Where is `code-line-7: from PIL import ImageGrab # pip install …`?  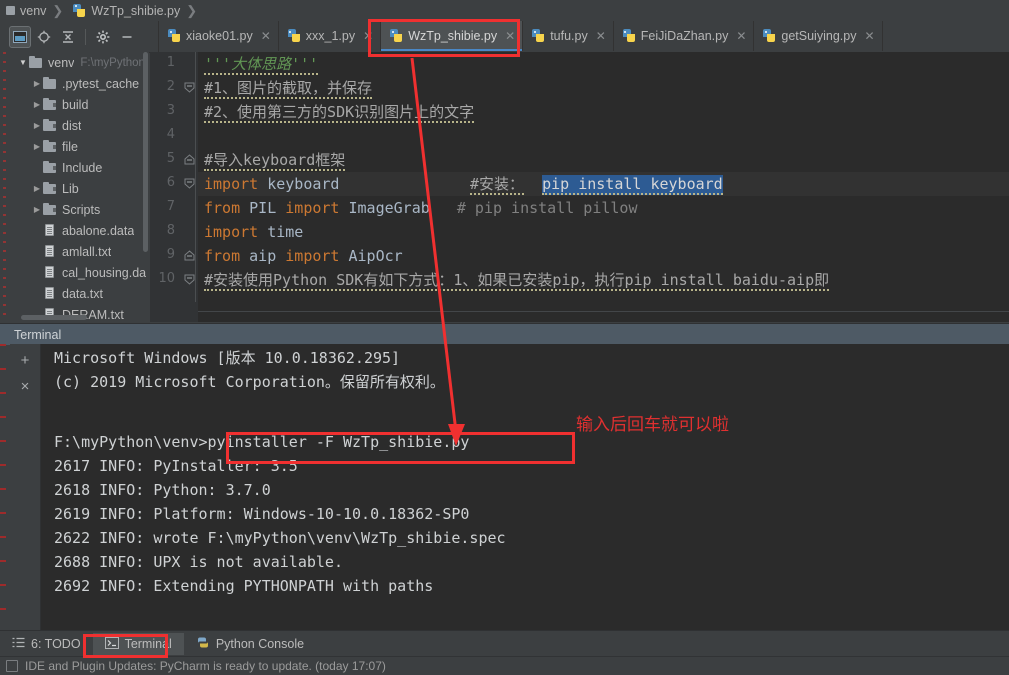 code-line-7: from PIL import ImageGrab # pip install … is located at coordinates (421, 208).